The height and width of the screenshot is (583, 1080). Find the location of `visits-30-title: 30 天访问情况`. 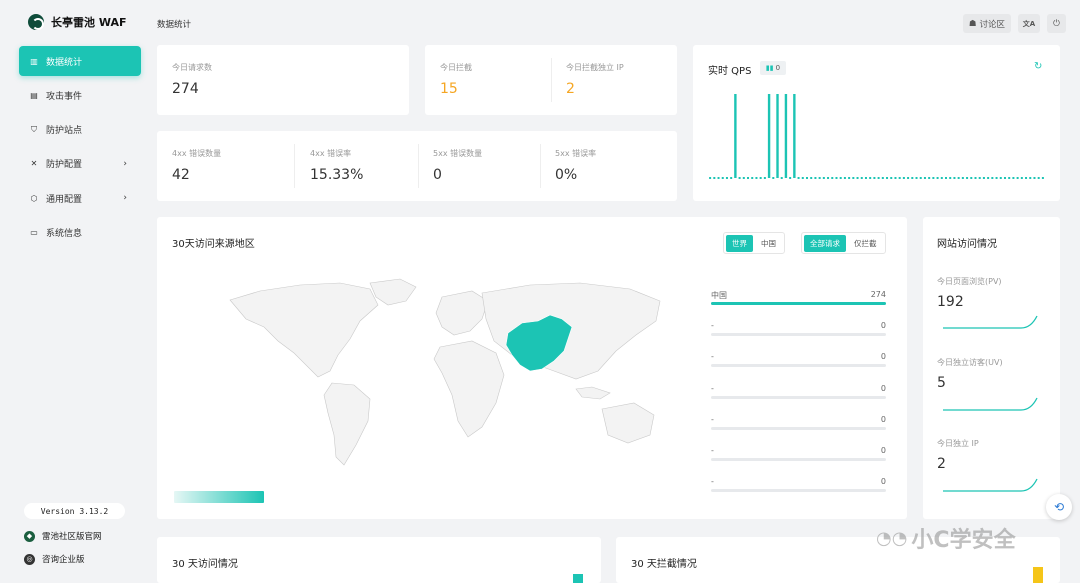

visits-30-title: 30 天访问情况 is located at coordinates (205, 564).